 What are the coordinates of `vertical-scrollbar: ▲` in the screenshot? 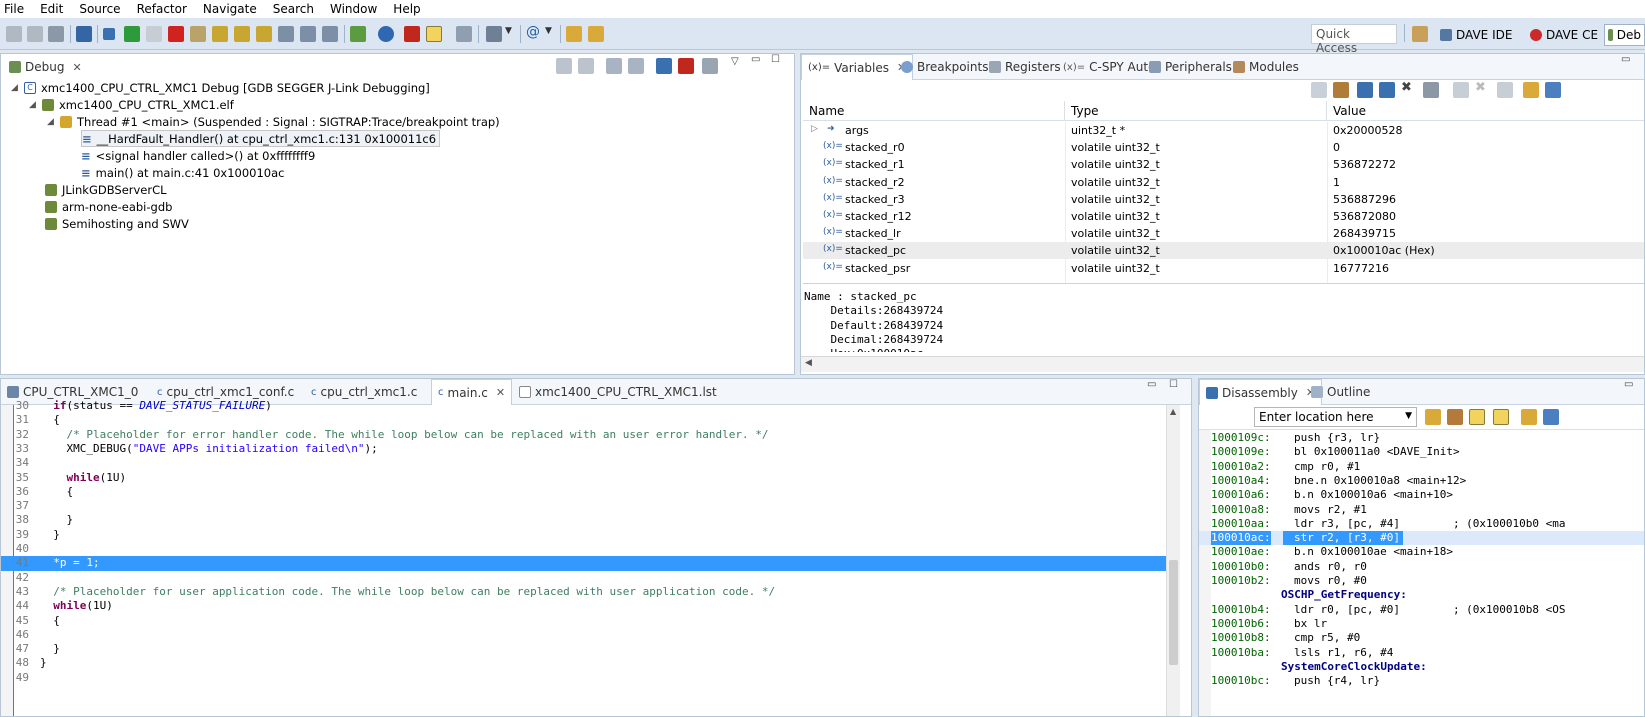 It's located at (1173, 560).